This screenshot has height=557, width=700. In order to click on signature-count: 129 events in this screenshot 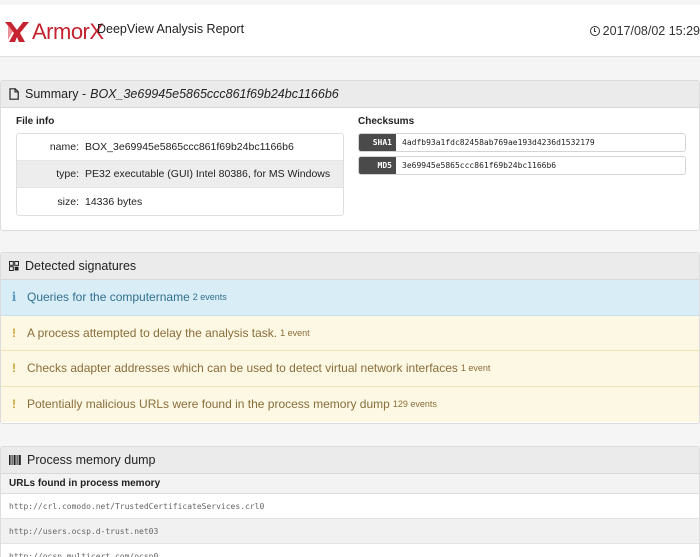, I will do `click(414, 404)`.